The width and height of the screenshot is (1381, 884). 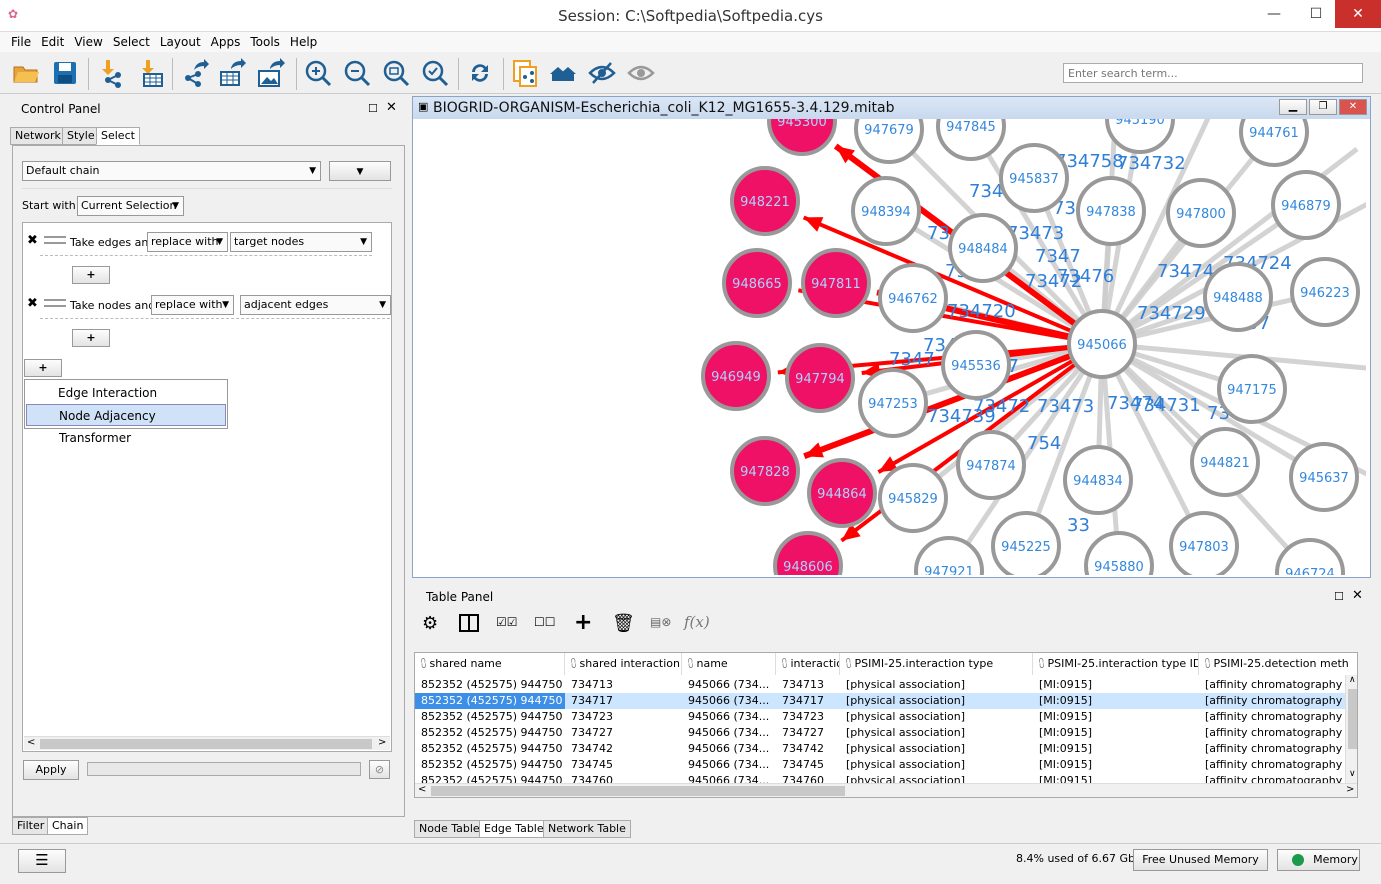 What do you see at coordinates (51, 770) in the screenshot?
I see `apply-button: Apply` at bounding box center [51, 770].